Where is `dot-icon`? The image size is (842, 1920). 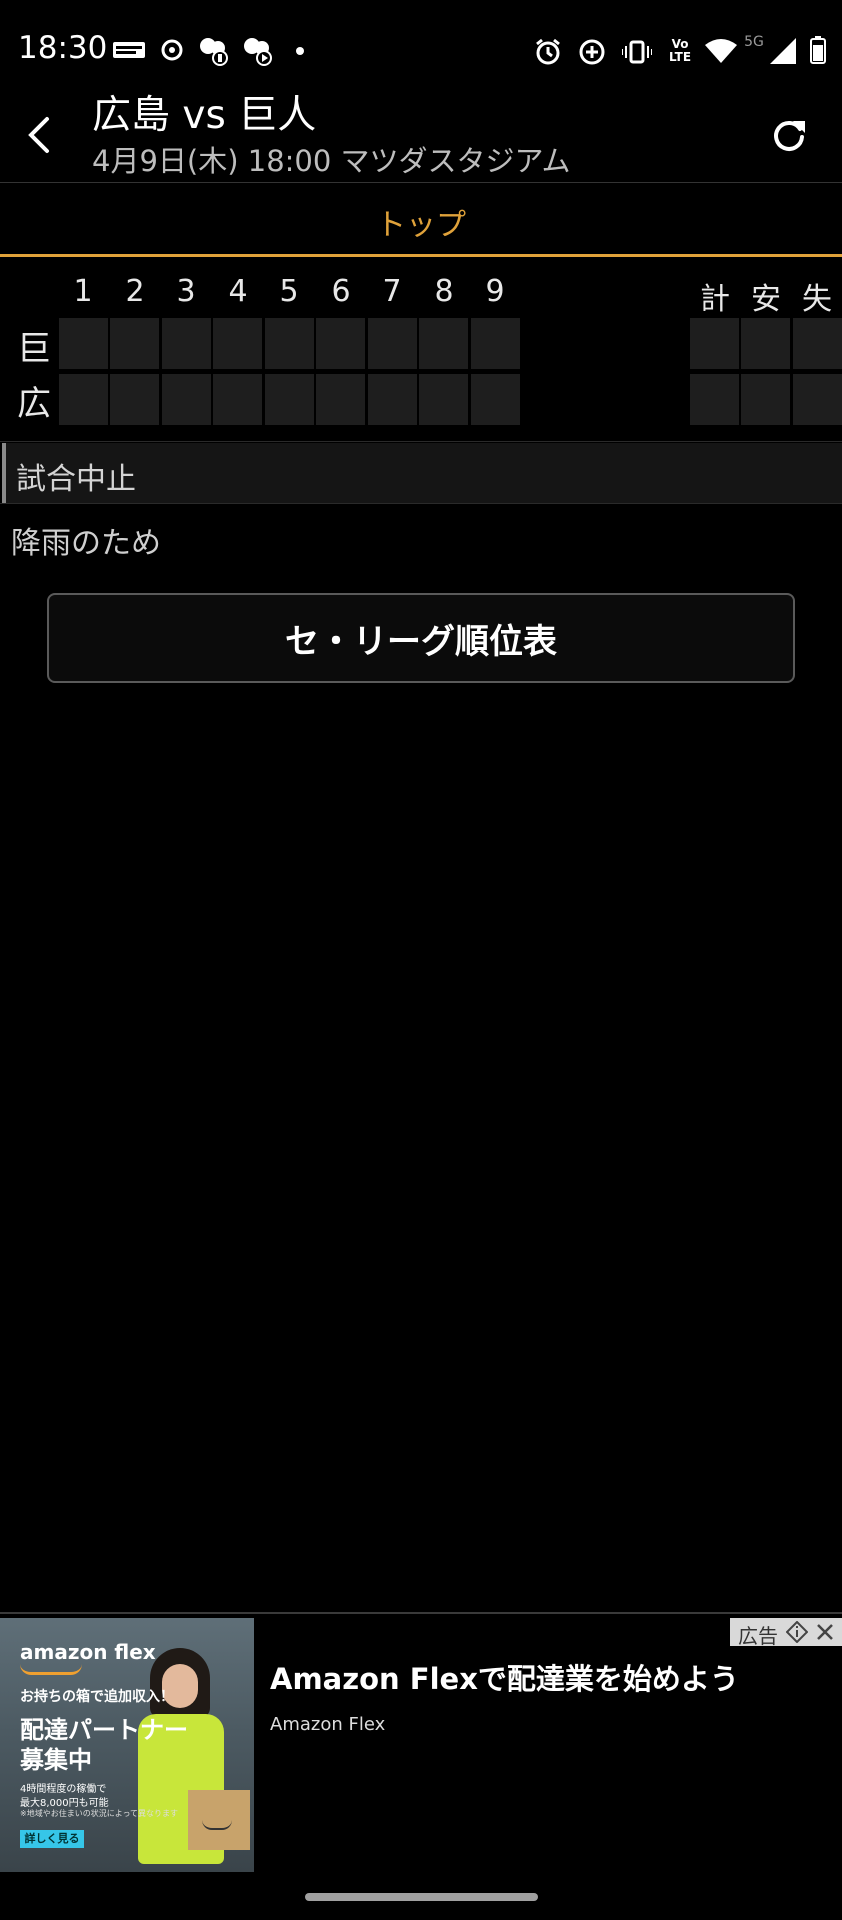 dot-icon is located at coordinates (300, 51).